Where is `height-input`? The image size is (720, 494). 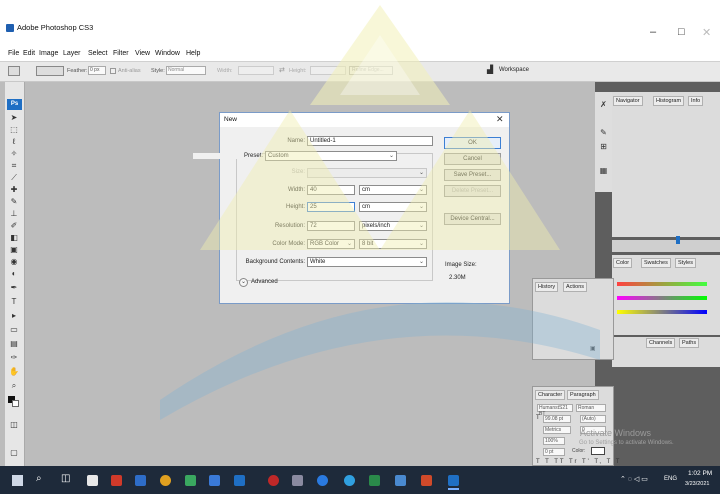 height-input is located at coordinates (328, 70).